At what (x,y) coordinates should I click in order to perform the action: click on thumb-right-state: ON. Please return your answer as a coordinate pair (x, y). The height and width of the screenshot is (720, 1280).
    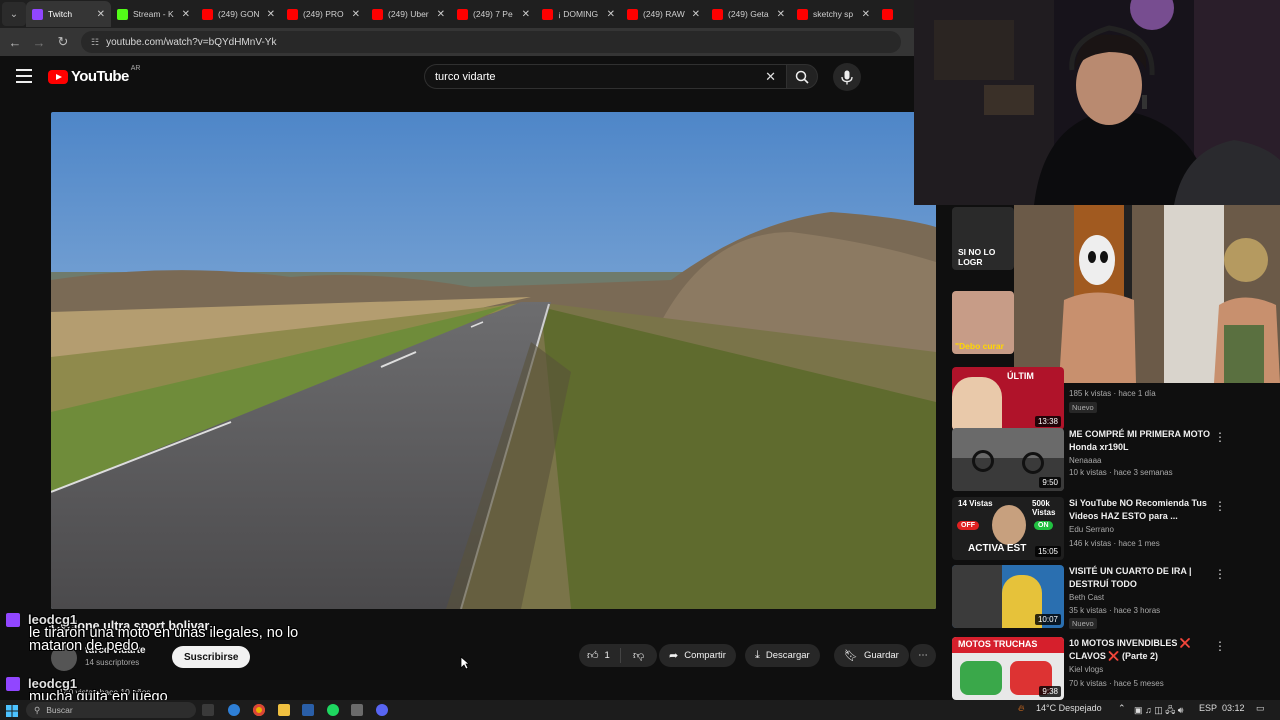
    Looking at the image, I should click on (1043, 525).